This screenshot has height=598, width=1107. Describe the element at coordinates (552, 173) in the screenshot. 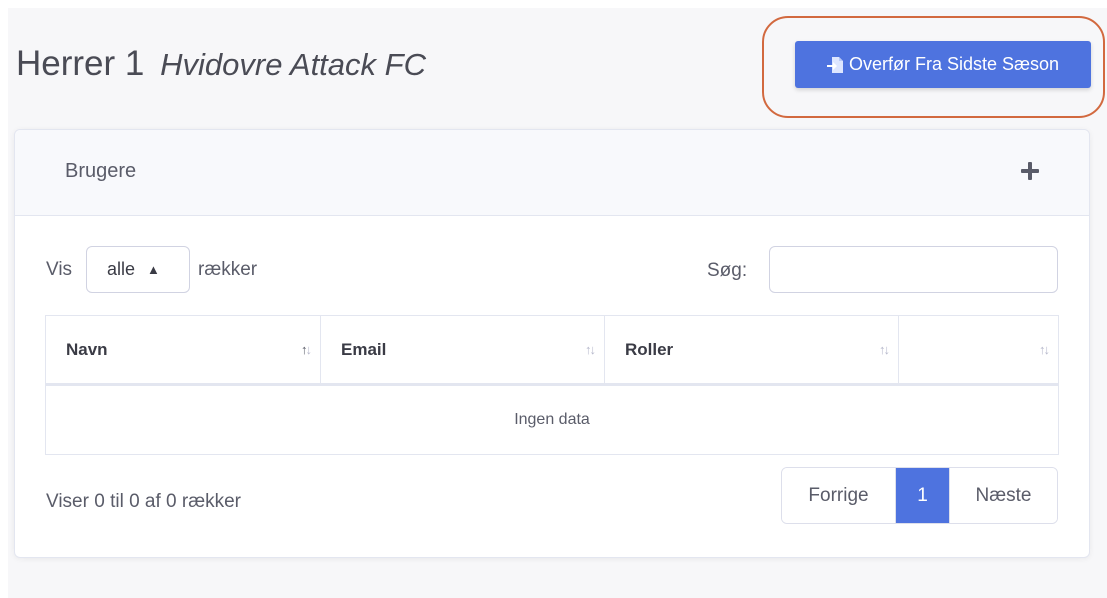

I see `card-header: Brugere` at that location.